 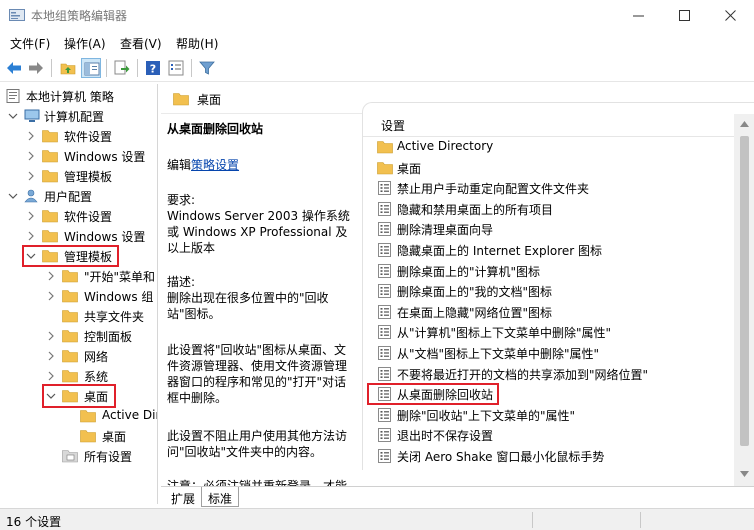 What do you see at coordinates (79, 416) in the screenshot?
I see `tree-node-active-directory: Active Dir` at bounding box center [79, 416].